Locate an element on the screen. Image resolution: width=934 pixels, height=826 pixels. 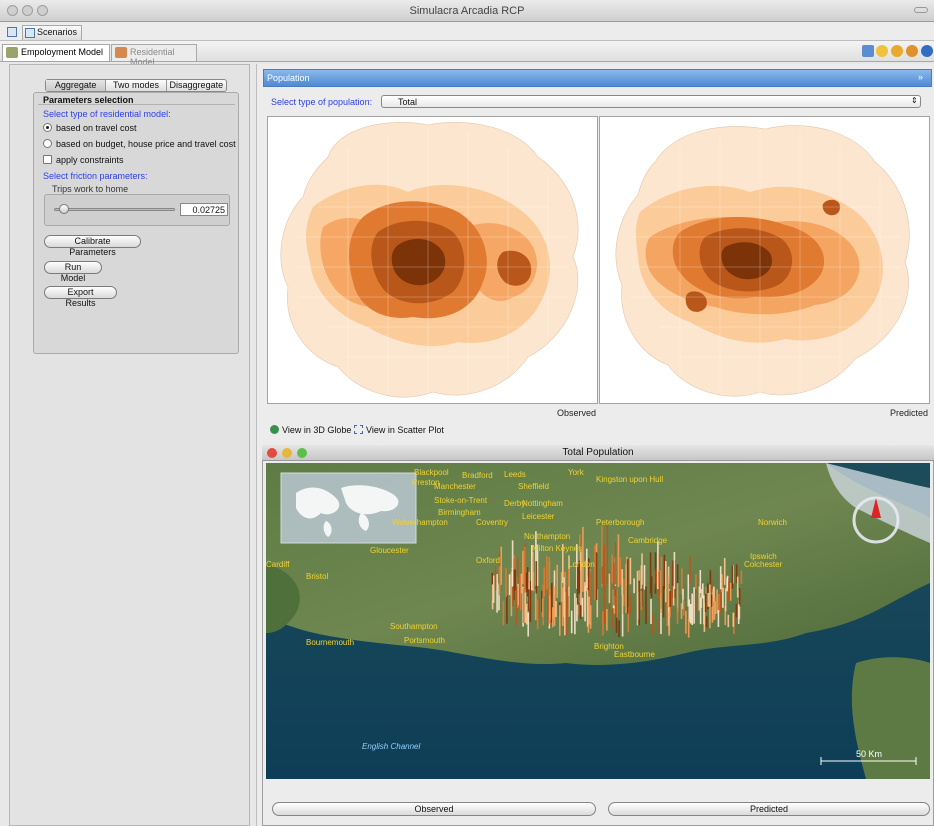
toolbar-toggle-button is located at coordinates (921, 10).